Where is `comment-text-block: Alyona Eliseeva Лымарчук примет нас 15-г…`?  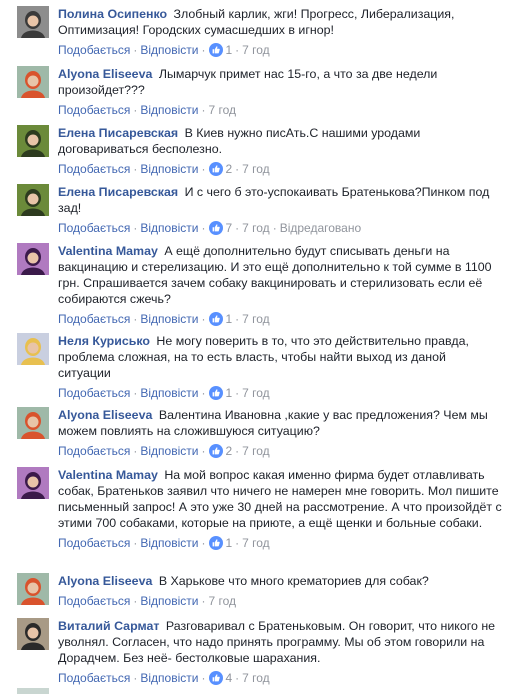 comment-text-block: Alyona Eliseeva Лымарчук примет нас 15-г… is located at coordinates (280, 82).